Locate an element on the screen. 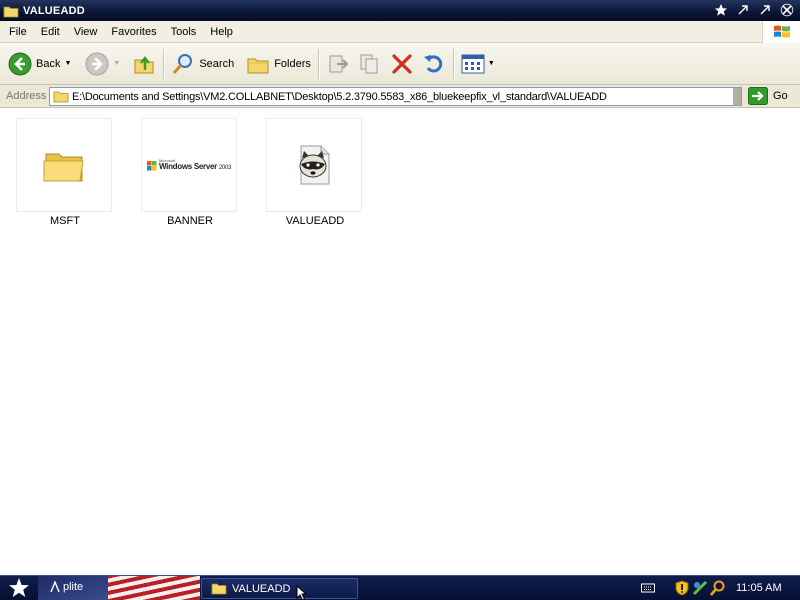 This screenshot has height=600, width=800. clock: 11:05 AM is located at coordinates (759, 588).